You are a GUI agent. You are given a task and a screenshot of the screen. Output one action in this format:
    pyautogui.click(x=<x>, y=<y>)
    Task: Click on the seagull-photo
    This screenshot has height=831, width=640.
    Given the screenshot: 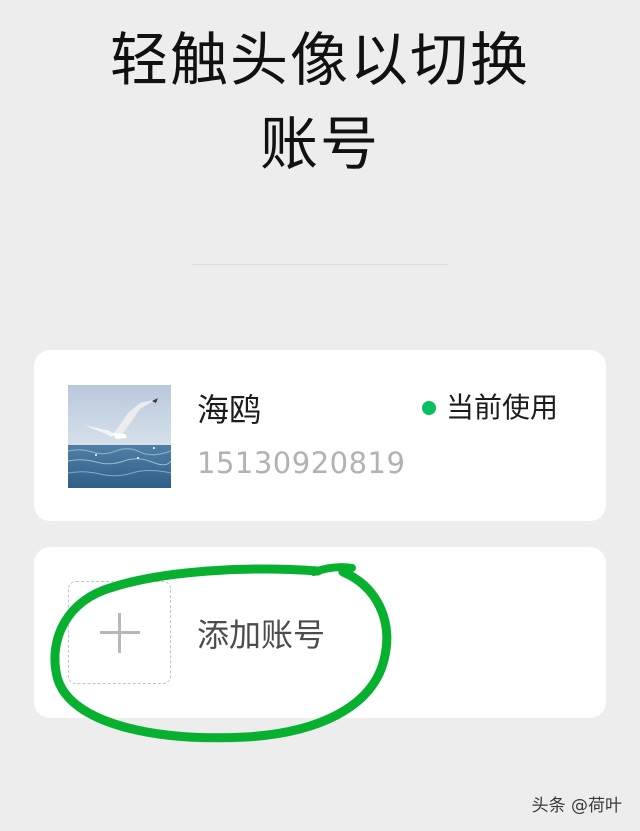 What is the action you would take?
    pyautogui.click(x=119, y=436)
    